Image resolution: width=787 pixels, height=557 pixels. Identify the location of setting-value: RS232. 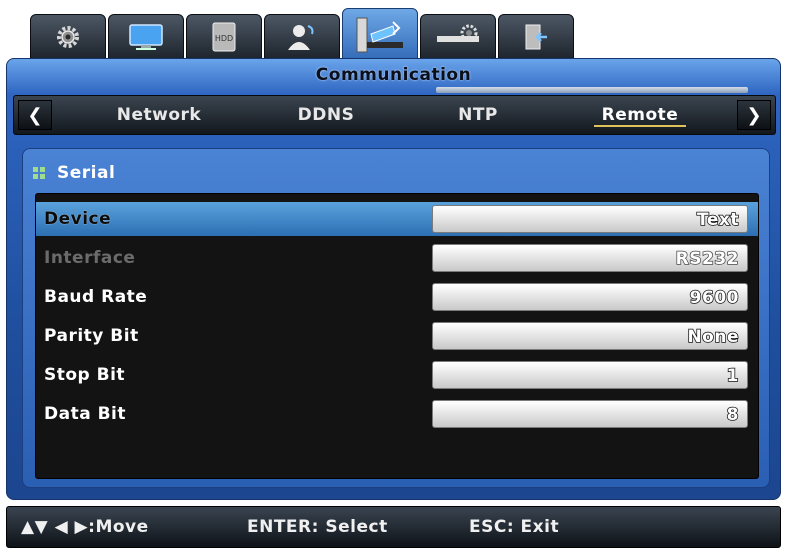
(707, 259).